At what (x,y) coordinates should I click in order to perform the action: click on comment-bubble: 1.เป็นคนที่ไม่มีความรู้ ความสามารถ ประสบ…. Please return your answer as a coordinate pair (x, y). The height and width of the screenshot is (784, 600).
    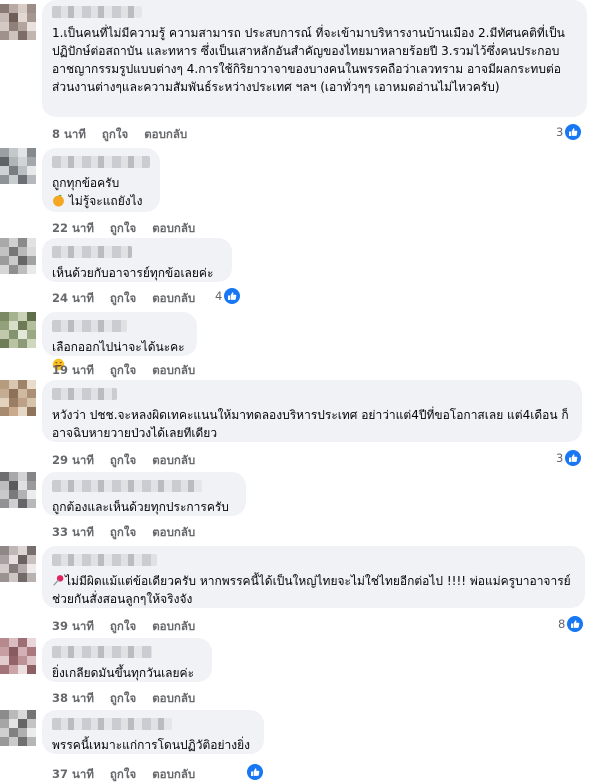
    Looking at the image, I should click on (314, 58).